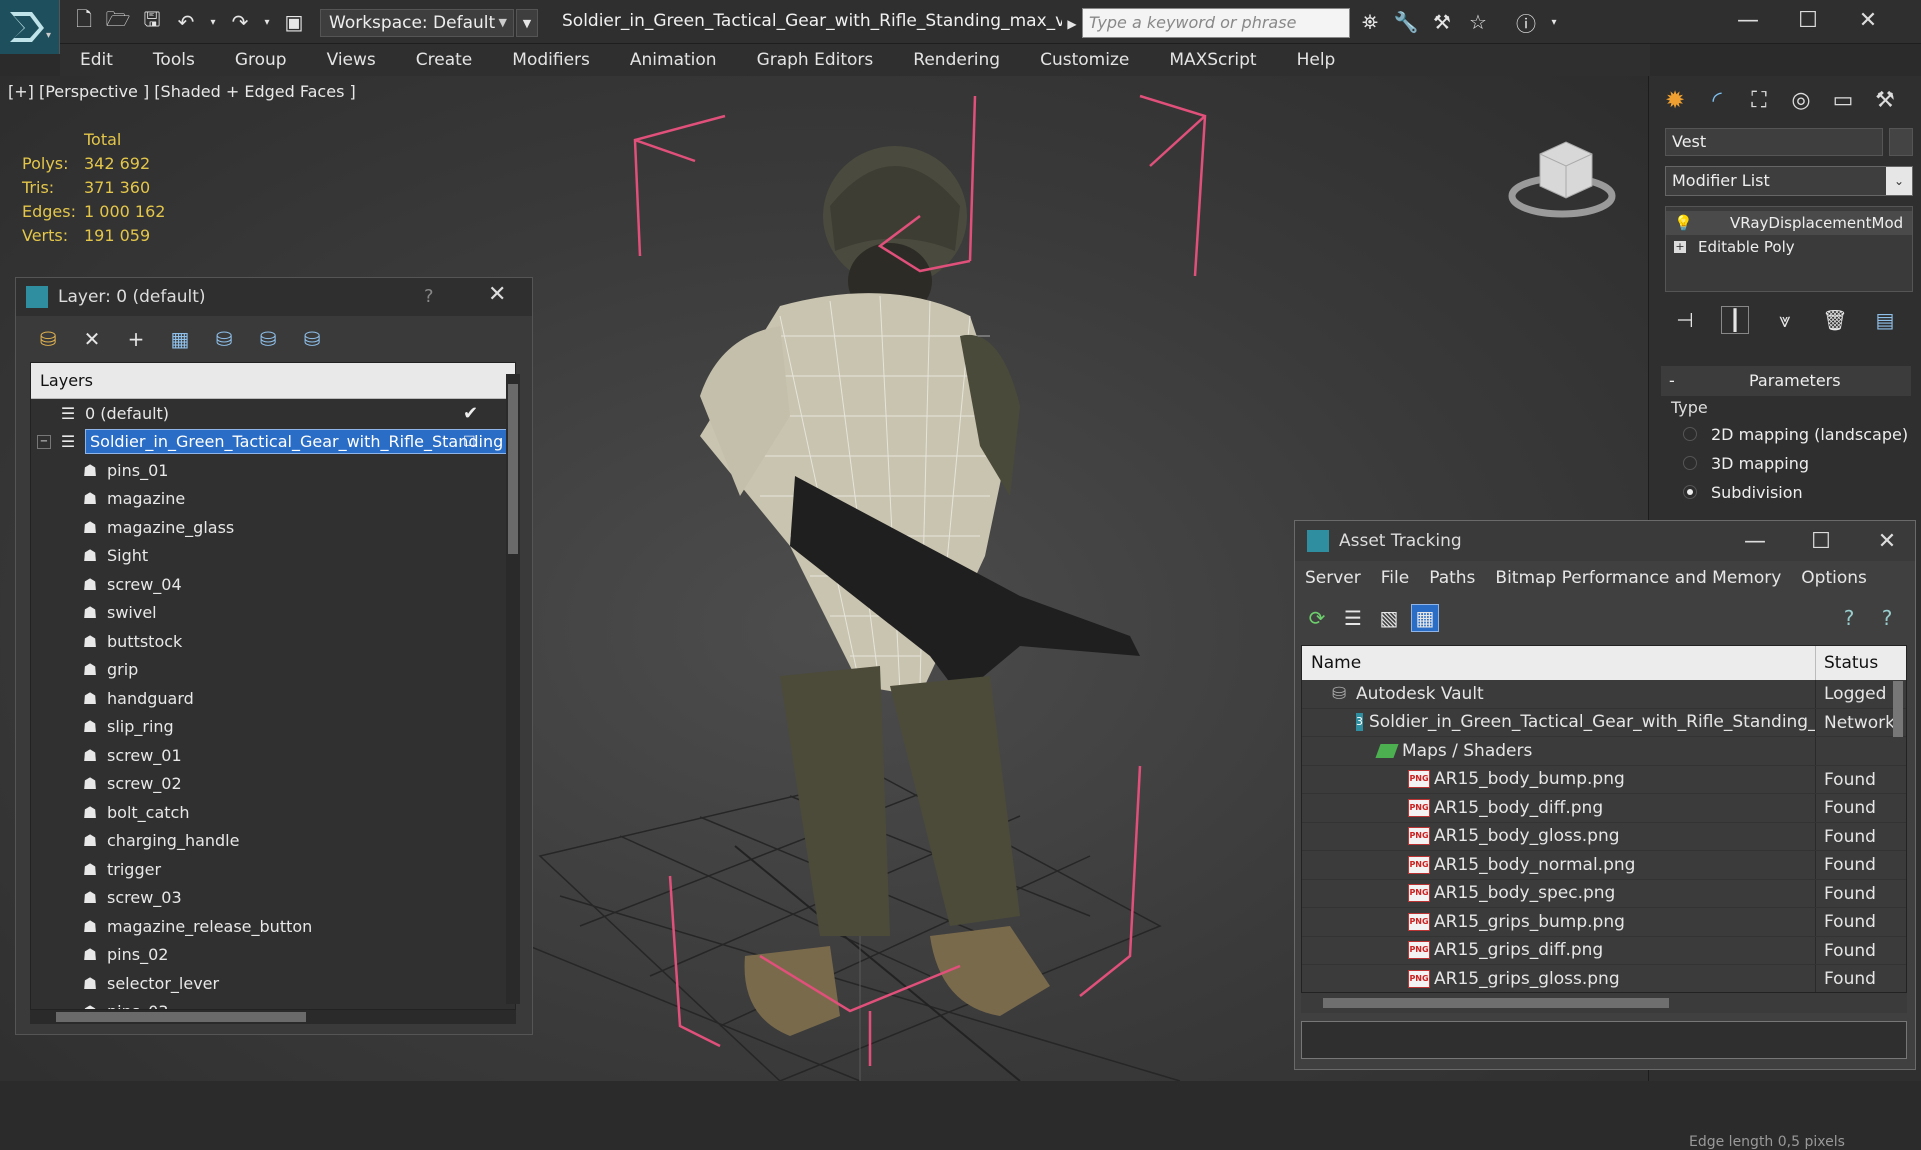  Describe the element at coordinates (273, 381) in the screenshot. I see `layers-column-header: Layers` at that location.